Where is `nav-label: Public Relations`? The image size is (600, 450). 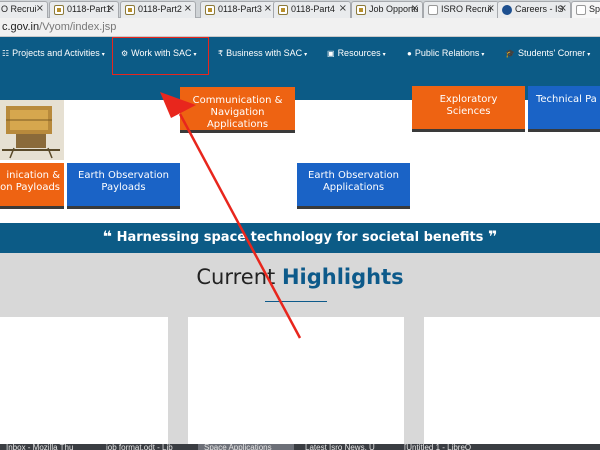
nav-label: Public Relations is located at coordinates (447, 53).